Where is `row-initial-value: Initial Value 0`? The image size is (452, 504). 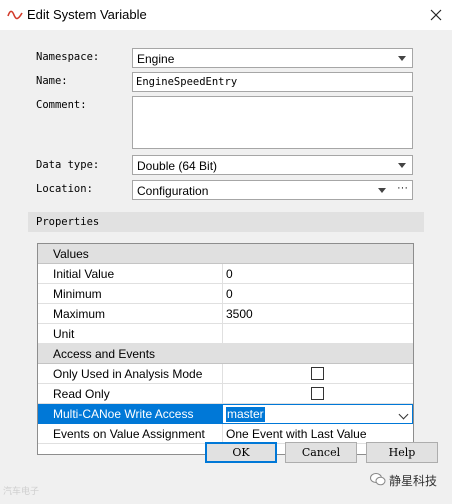
row-initial-value: Initial Value 0 is located at coordinates (225, 274).